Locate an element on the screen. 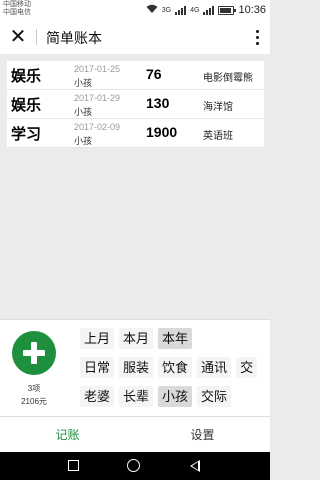 The image size is (320, 480). close-icon: ✕ is located at coordinates (18, 37).